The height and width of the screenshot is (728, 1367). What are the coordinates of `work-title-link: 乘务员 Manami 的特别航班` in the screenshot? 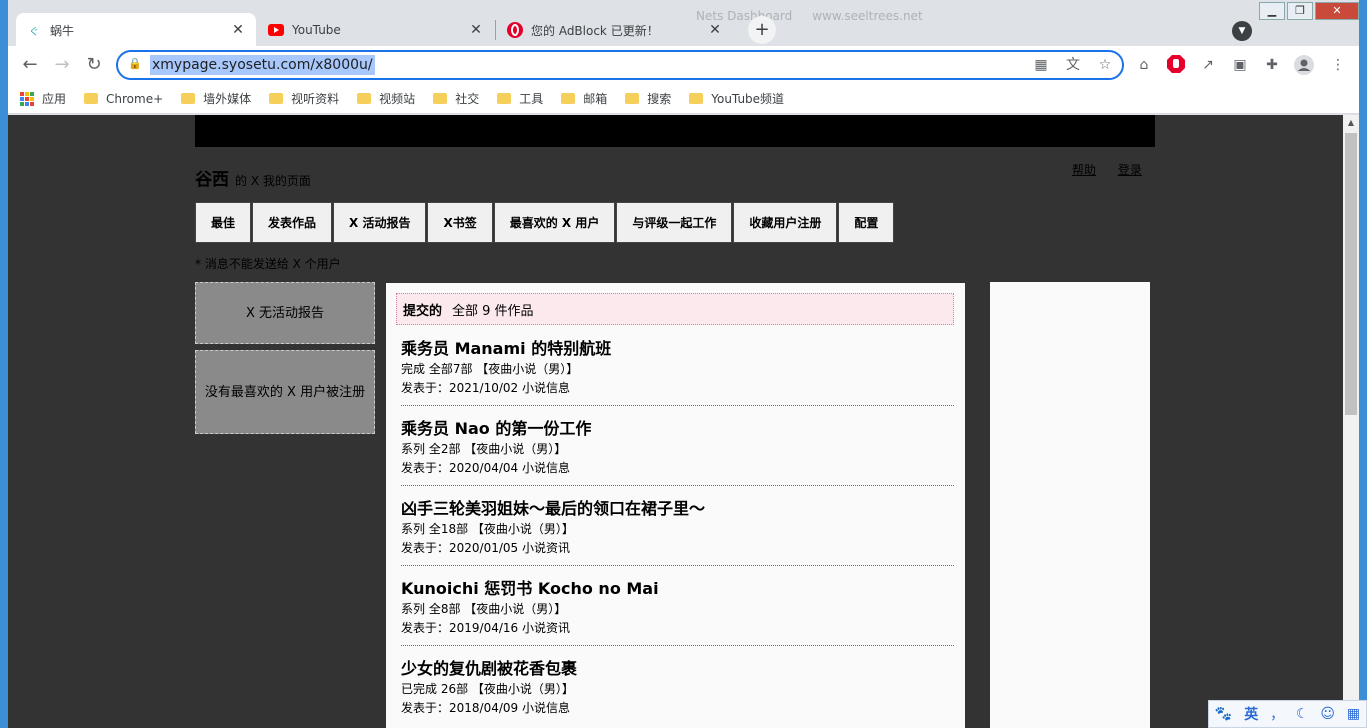 It's located at (677, 349).